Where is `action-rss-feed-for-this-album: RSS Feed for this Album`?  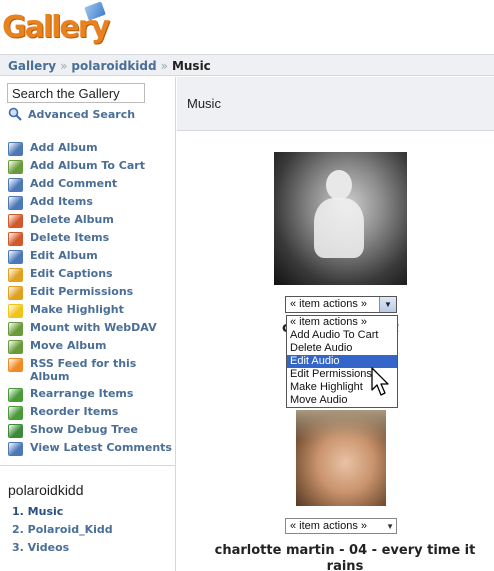
action-rss-feed-for-this-album: RSS Feed for this Album is located at coordinates (90, 372).